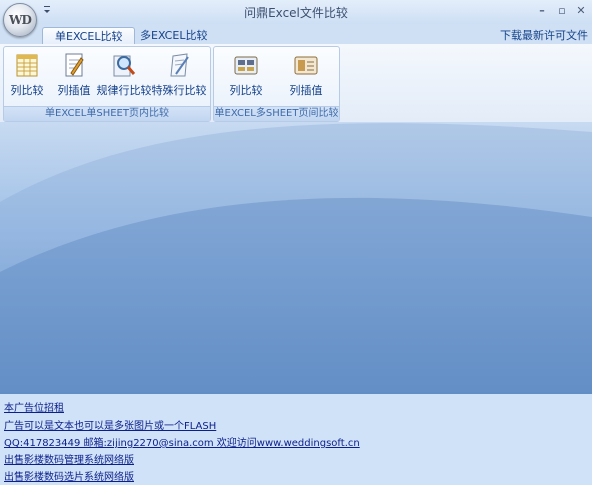 The width and height of the screenshot is (592, 485). I want to click on sheet-column-diff-label: 列插值, so click(306, 90).